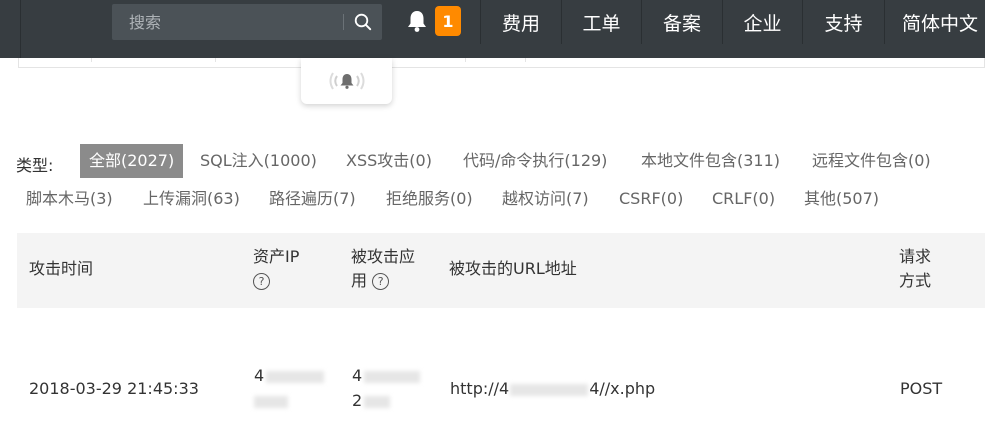 Image resolution: width=985 pixels, height=438 pixels. I want to click on filter-chip-privilege: 越权访问(7), so click(545, 199).